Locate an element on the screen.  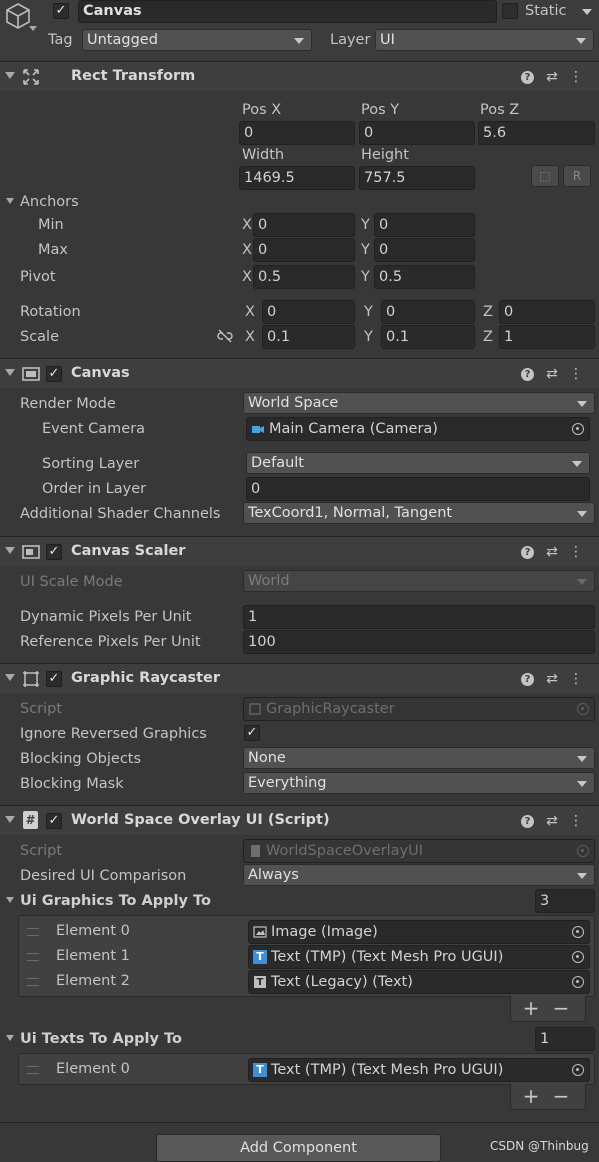
reference-ppu-field: 100 is located at coordinates (419, 642).